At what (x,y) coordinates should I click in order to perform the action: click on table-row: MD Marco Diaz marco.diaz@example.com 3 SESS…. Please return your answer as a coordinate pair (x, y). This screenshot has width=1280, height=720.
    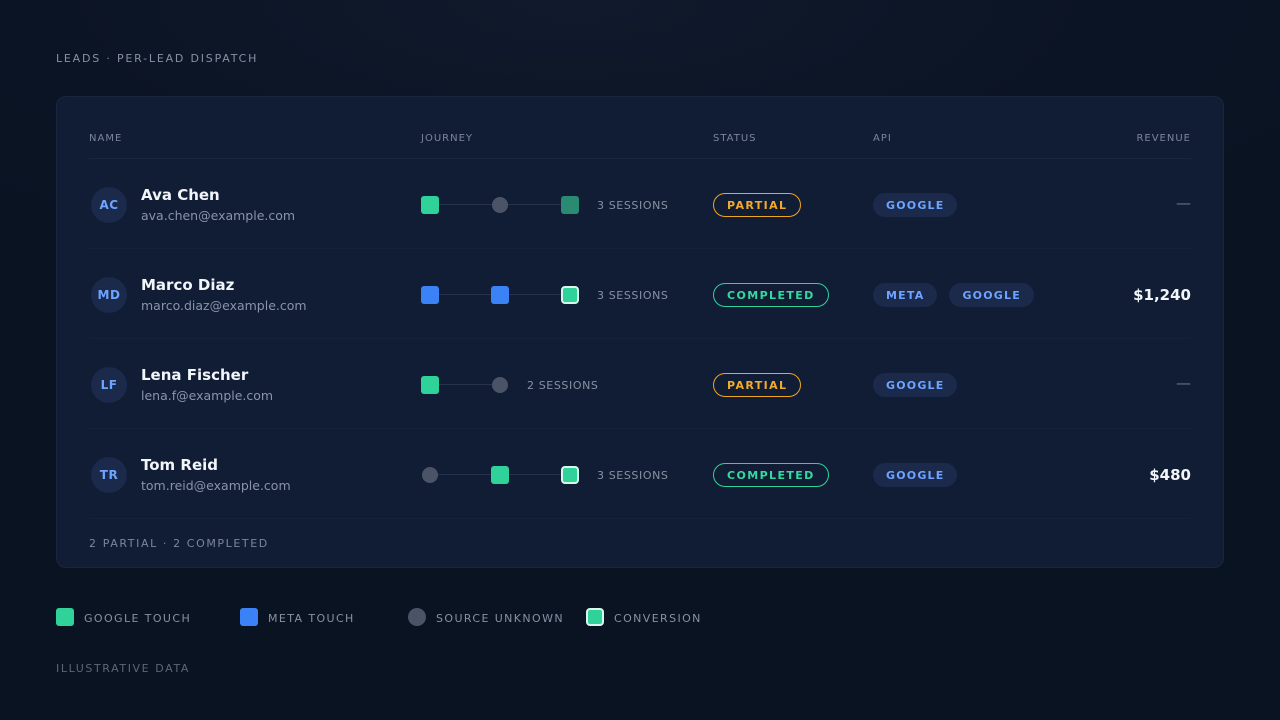
    Looking at the image, I should click on (640, 294).